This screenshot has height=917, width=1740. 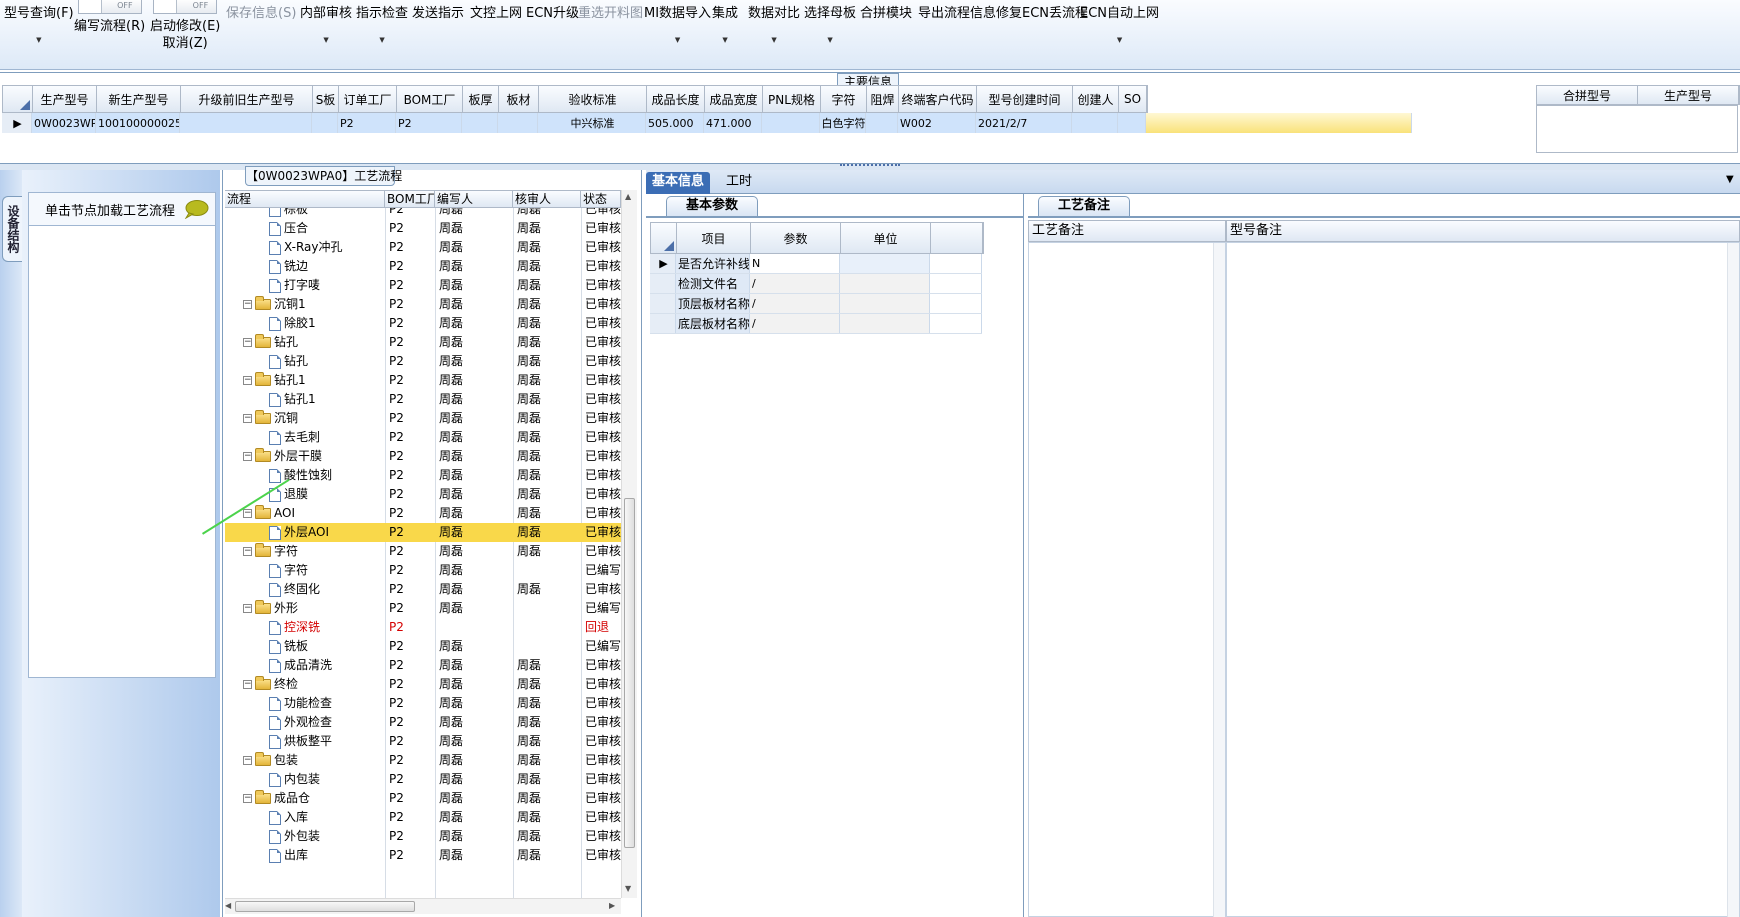 What do you see at coordinates (938, 99) in the screenshot?
I see `main-col-header: 终端客户代码` at bounding box center [938, 99].